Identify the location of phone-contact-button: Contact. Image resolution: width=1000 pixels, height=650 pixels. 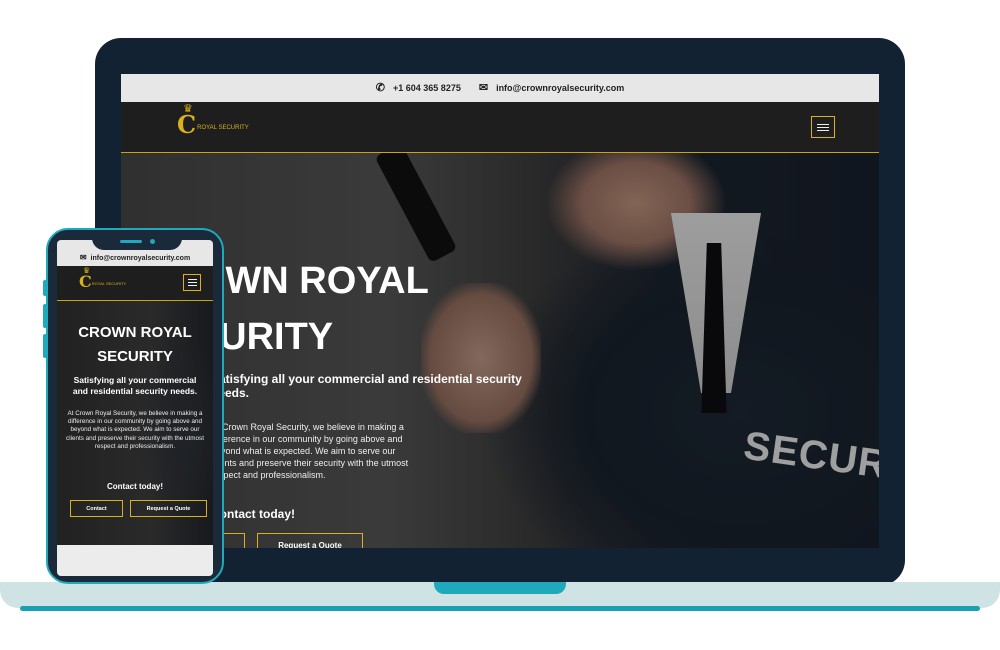
(96, 508).